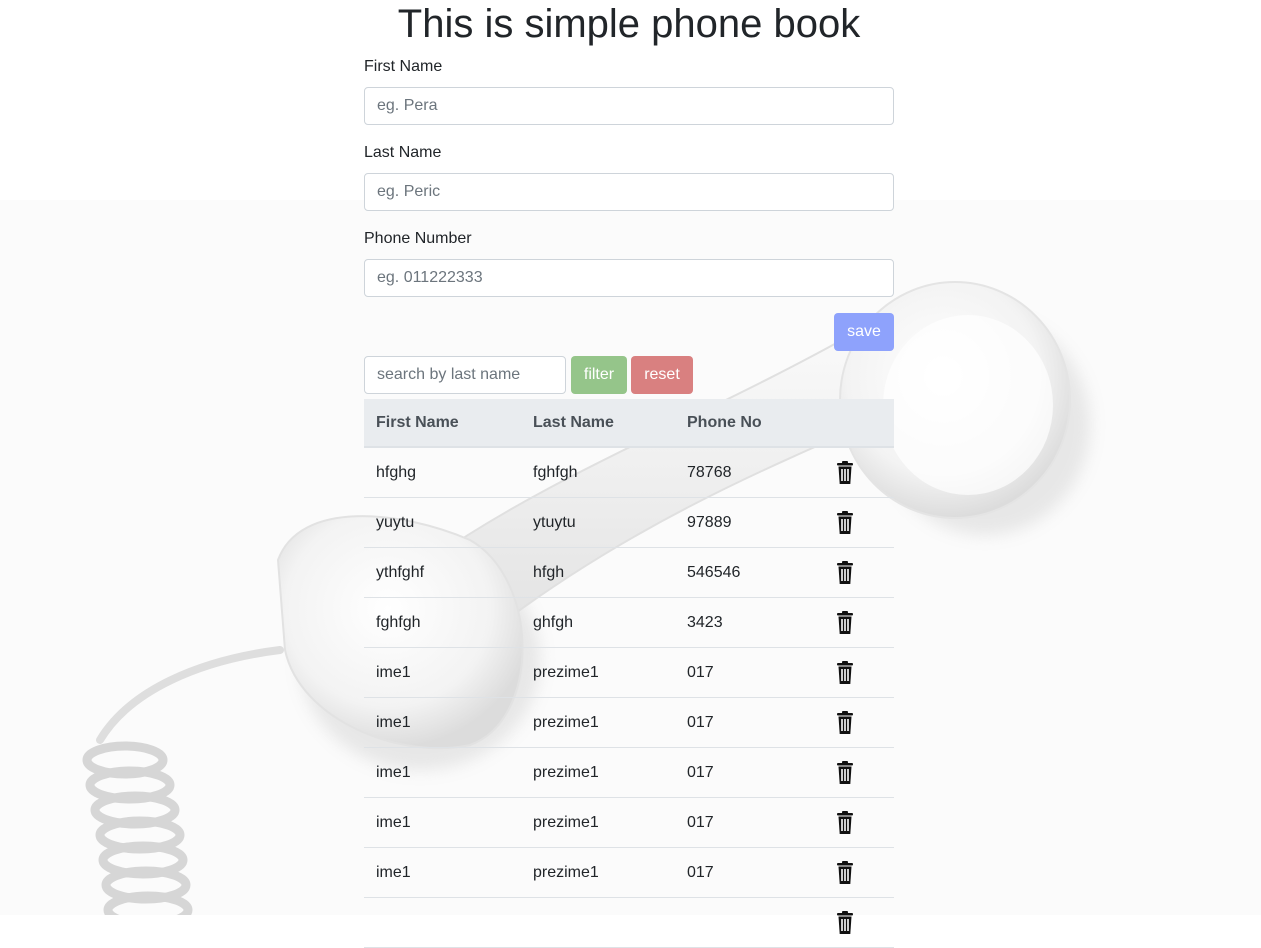 The width and height of the screenshot is (1261, 948). Describe the element at coordinates (396, 472) in the screenshot. I see `cell-first-name: hfghg` at that location.